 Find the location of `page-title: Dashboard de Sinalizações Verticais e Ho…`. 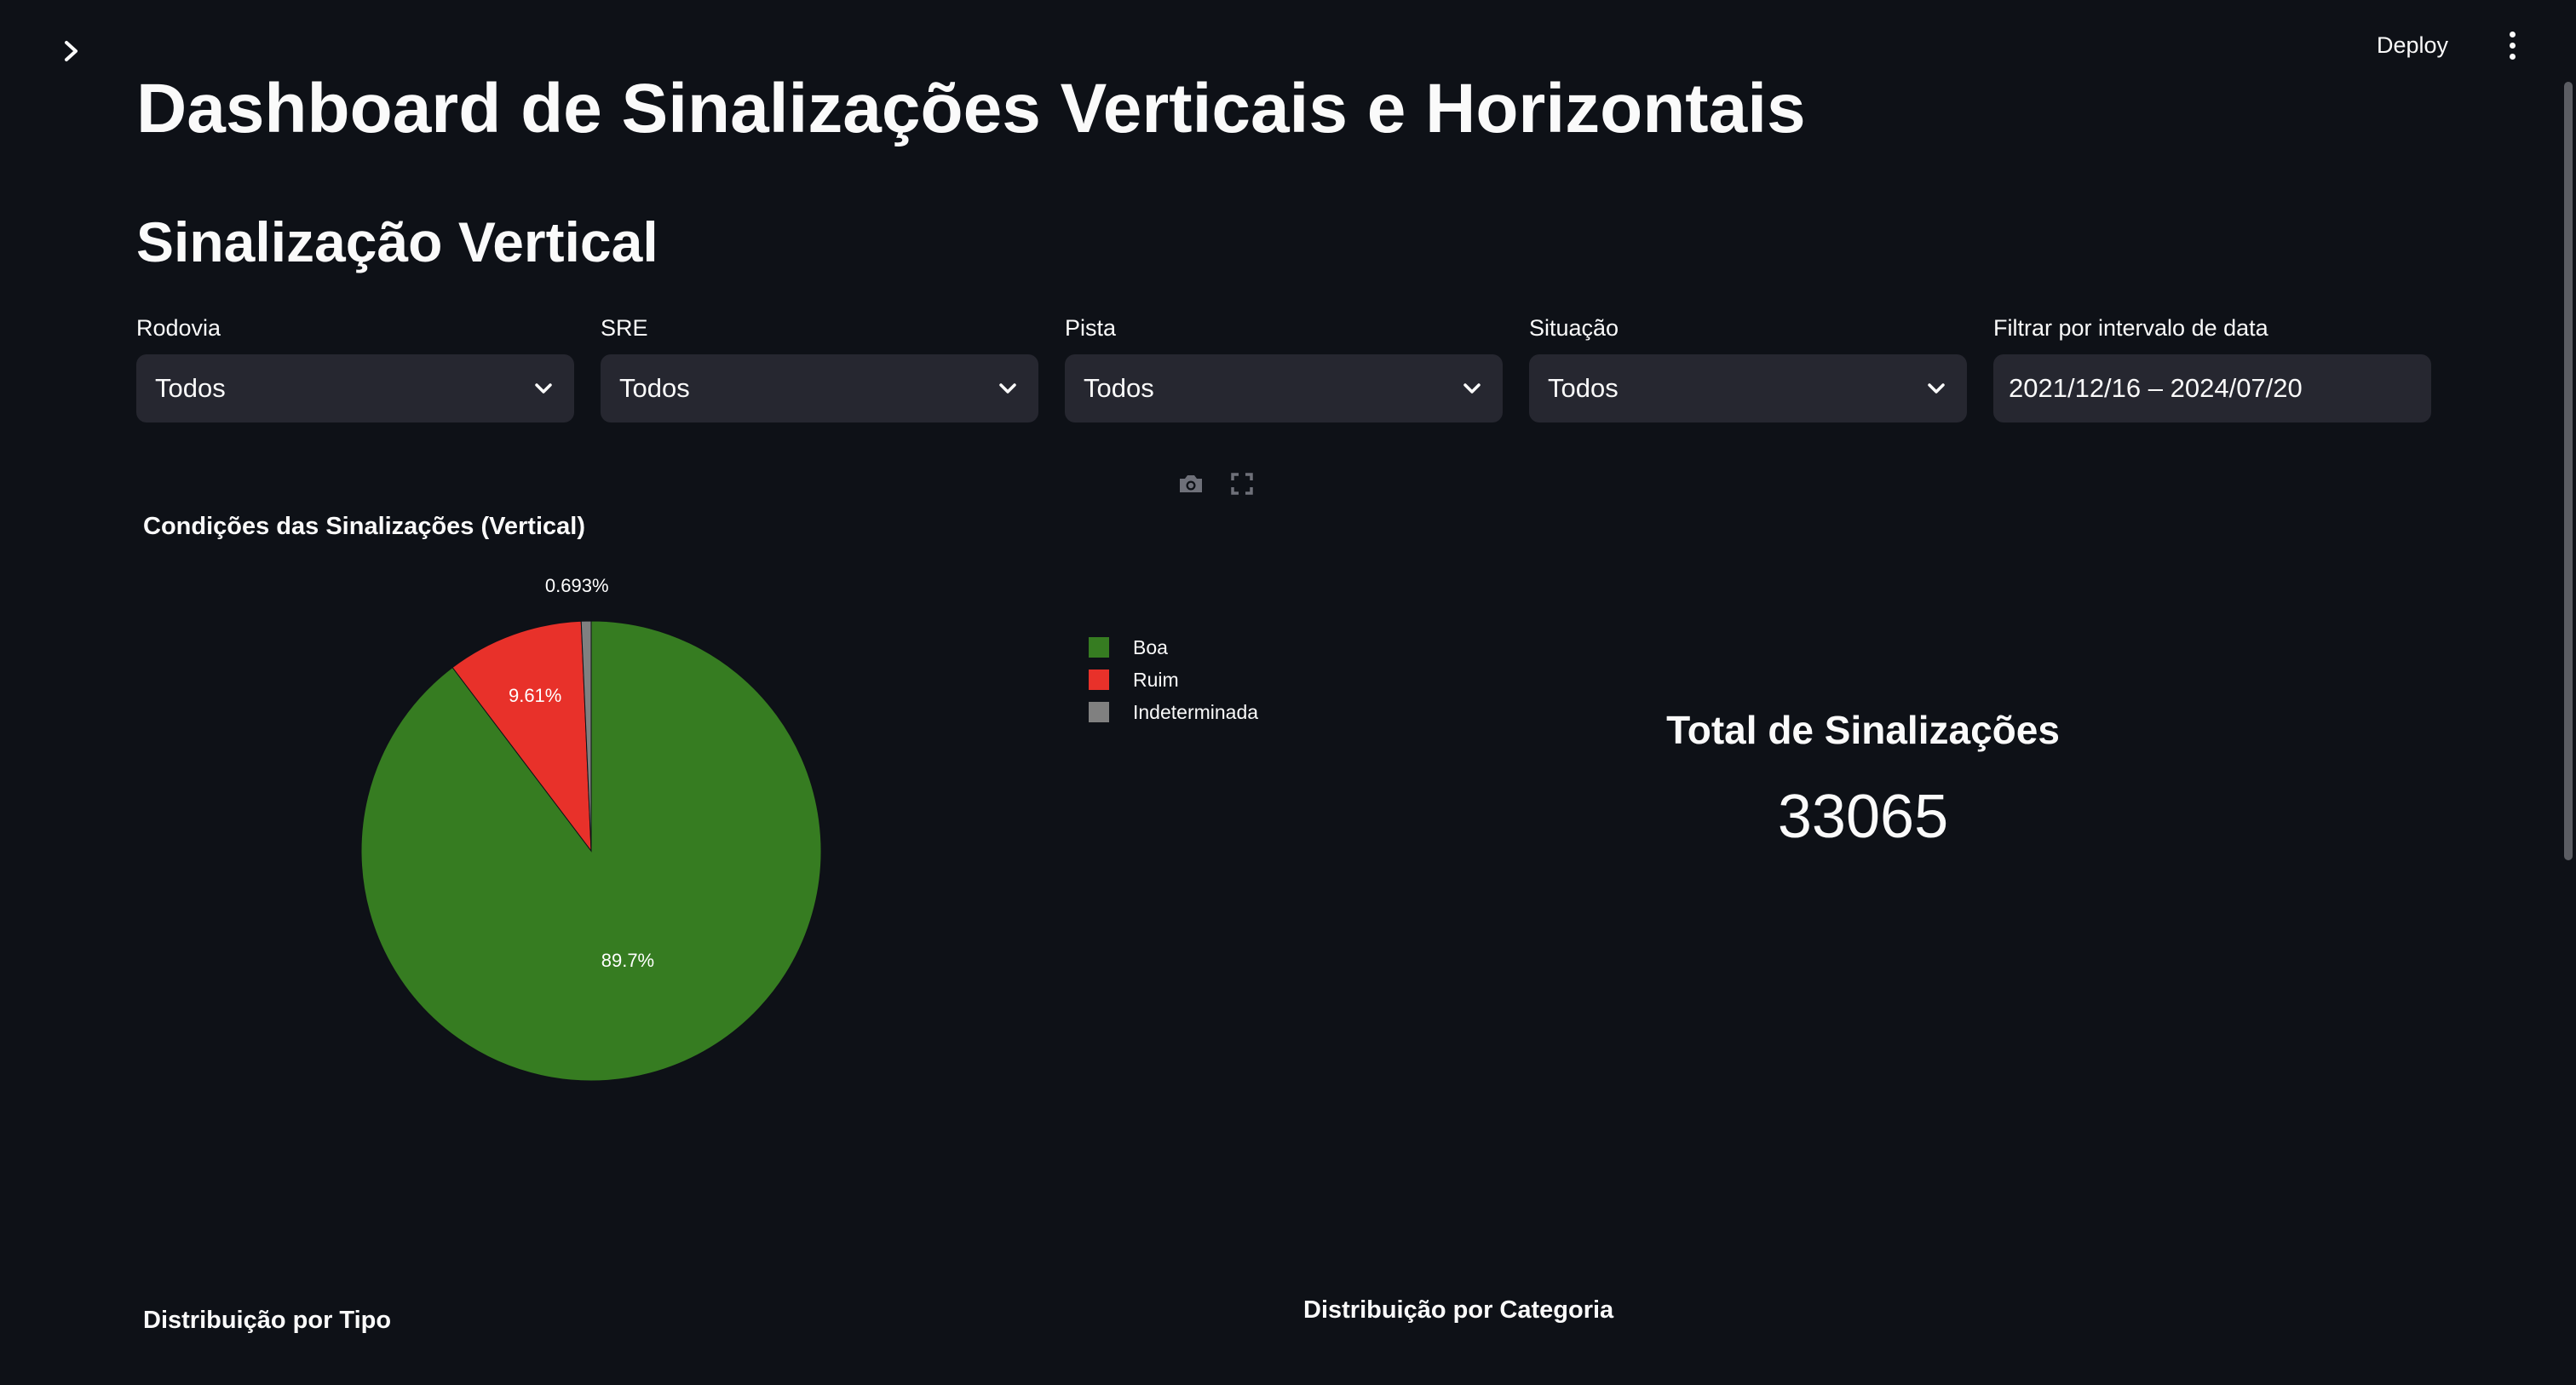

page-title: Dashboard de Sinalizações Verticais e Ho… is located at coordinates (971, 108).